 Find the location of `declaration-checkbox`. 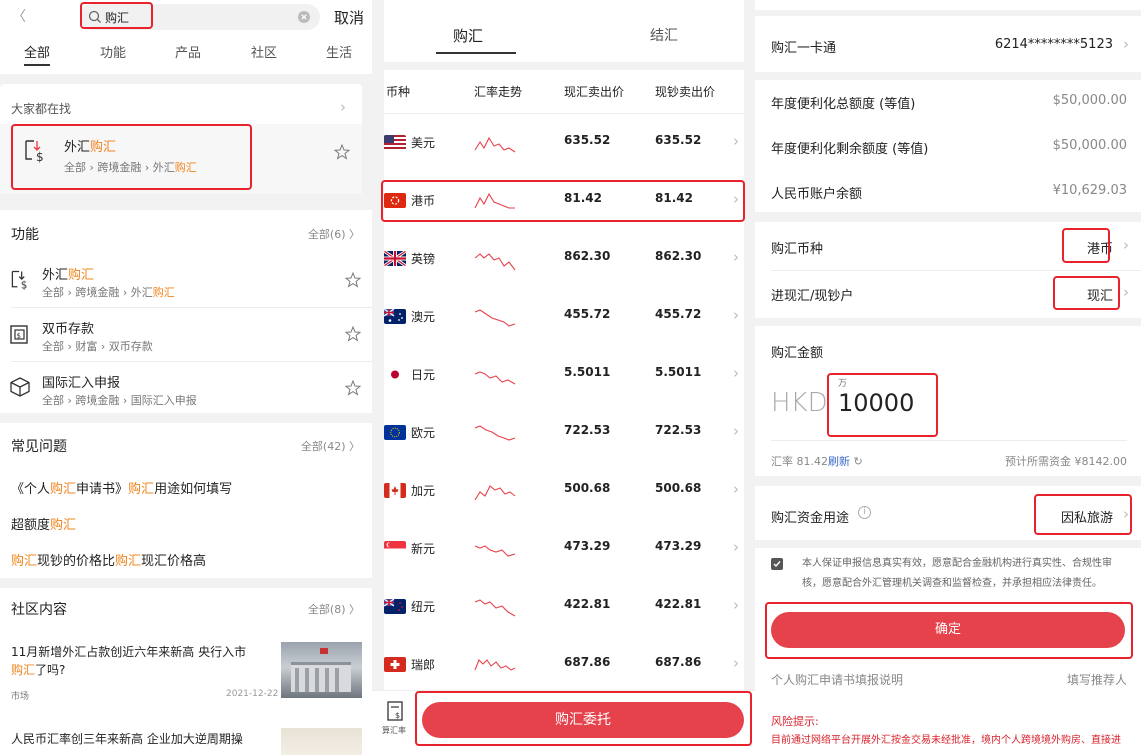

declaration-checkbox is located at coordinates (777, 564).